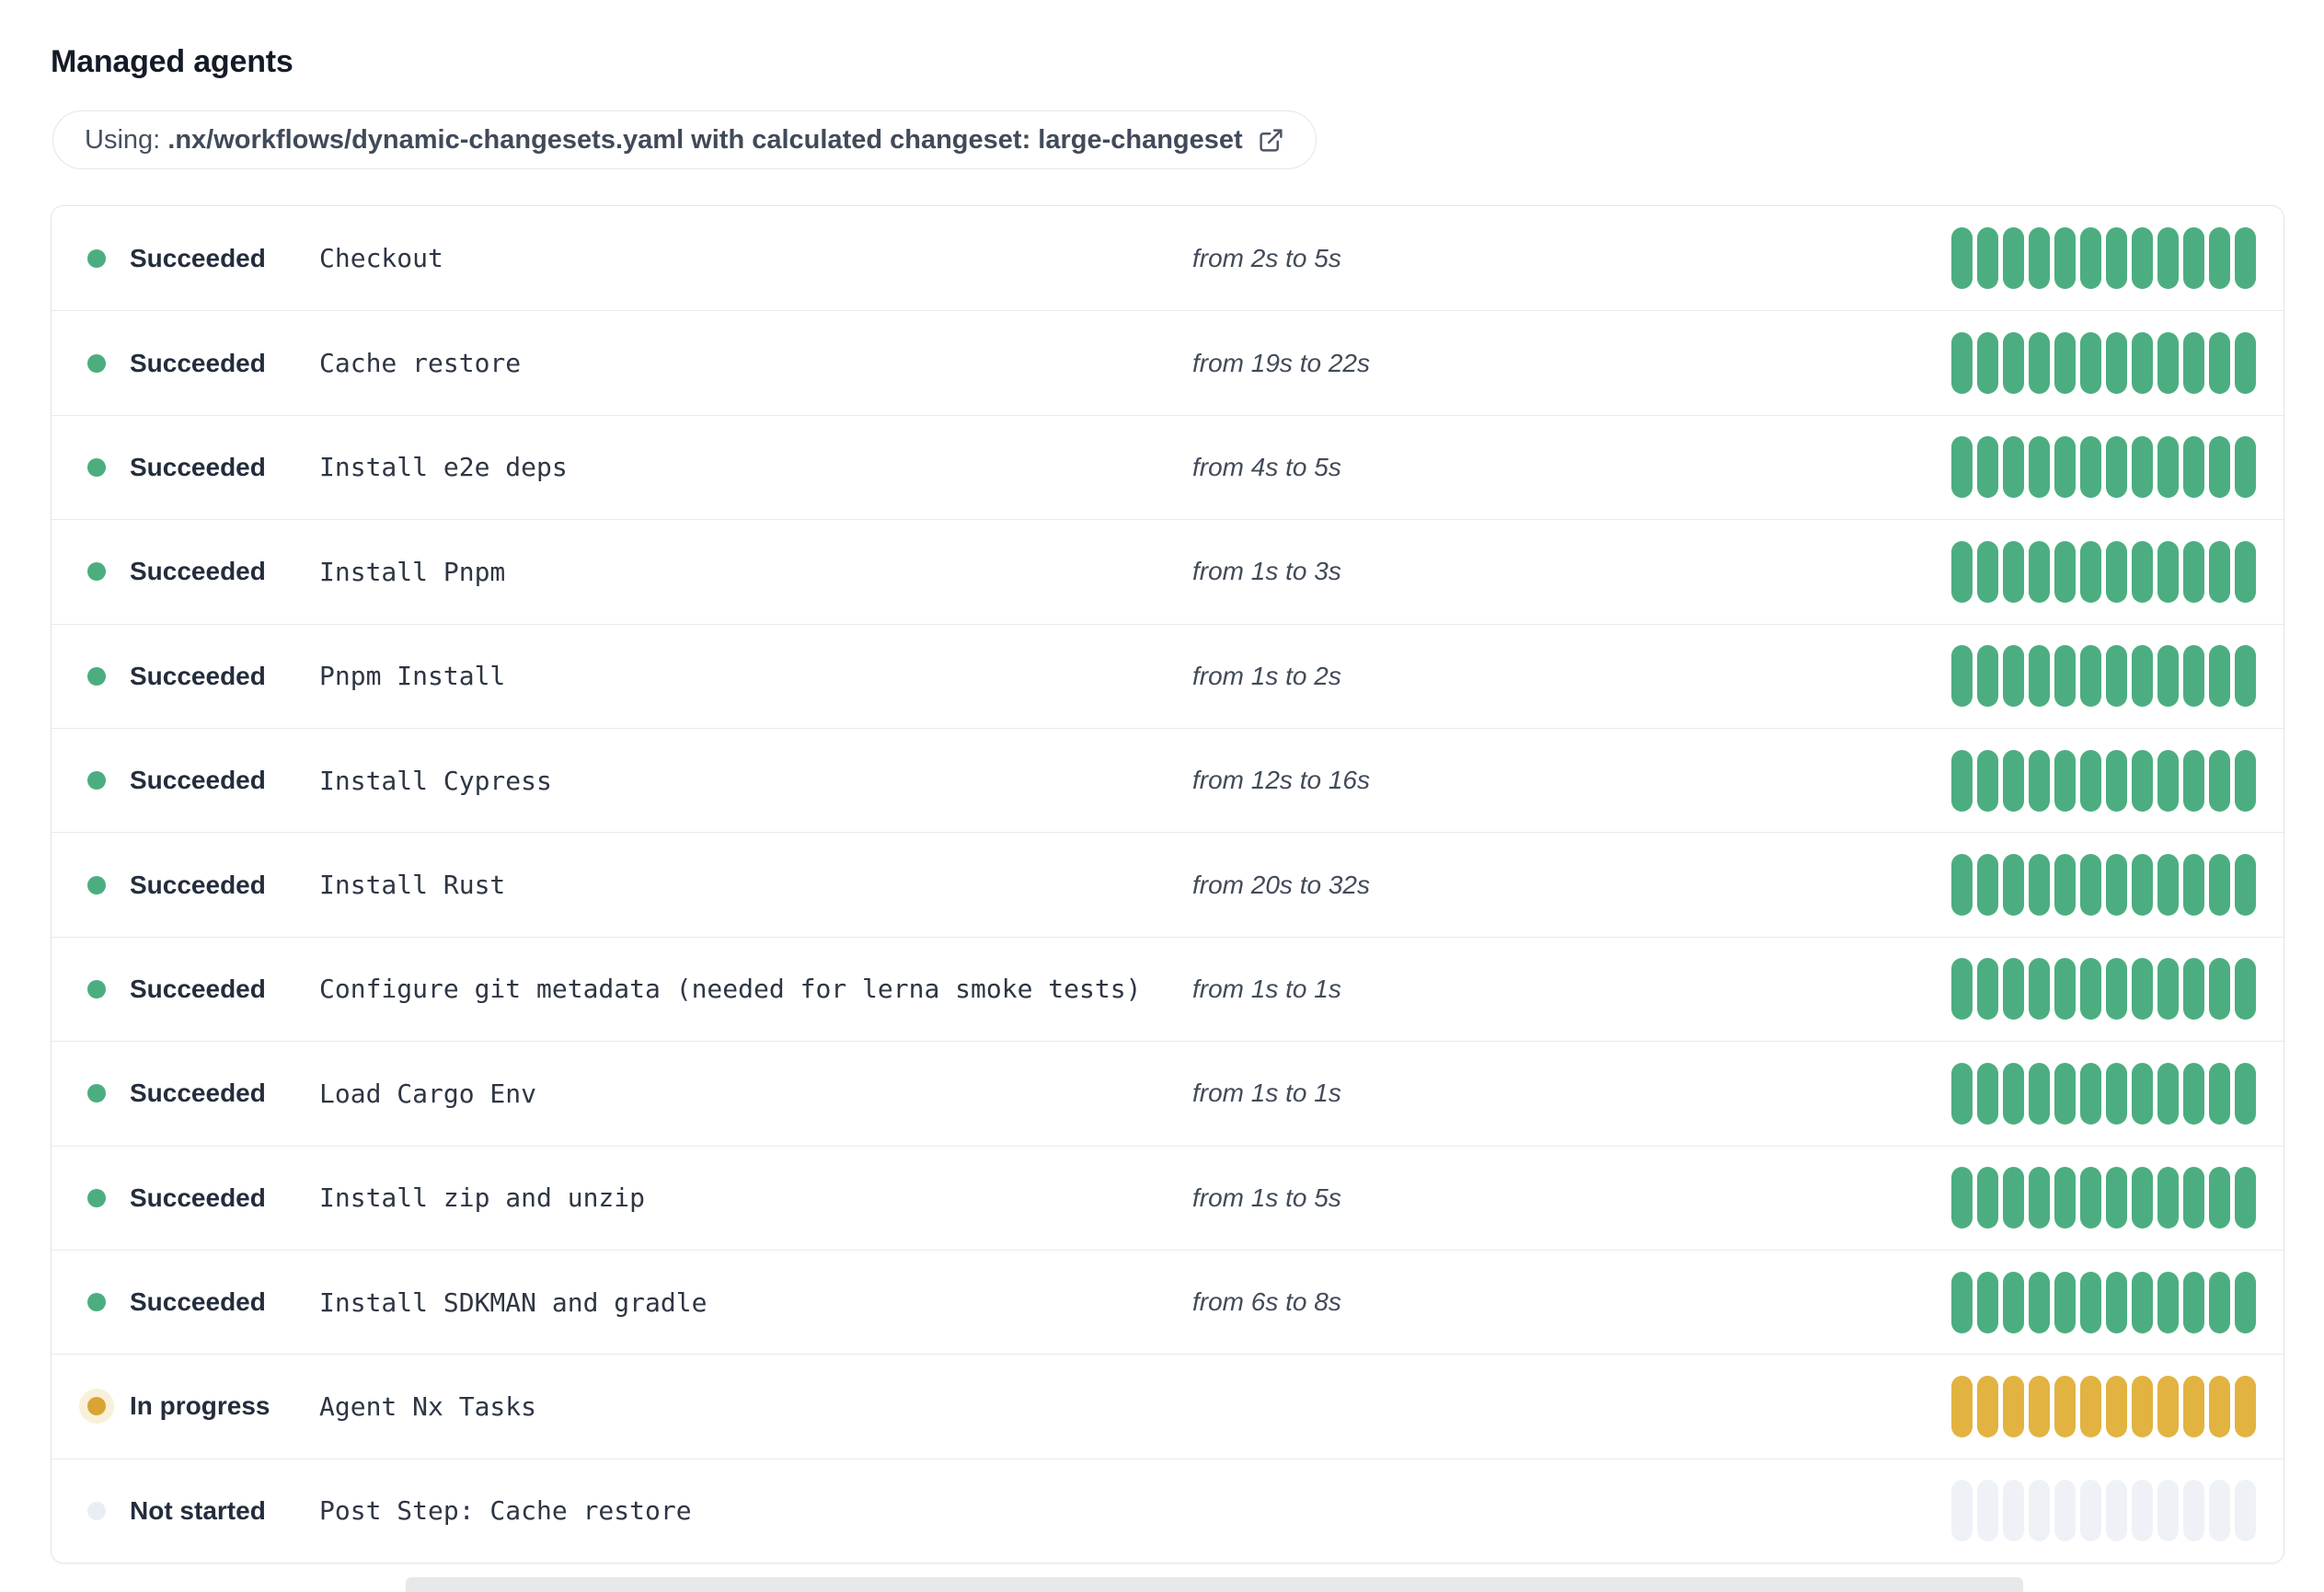 This screenshot has width=2324, height=1592. Describe the element at coordinates (1281, 884) in the screenshot. I see `duration-range: from 20s to 32s` at that location.